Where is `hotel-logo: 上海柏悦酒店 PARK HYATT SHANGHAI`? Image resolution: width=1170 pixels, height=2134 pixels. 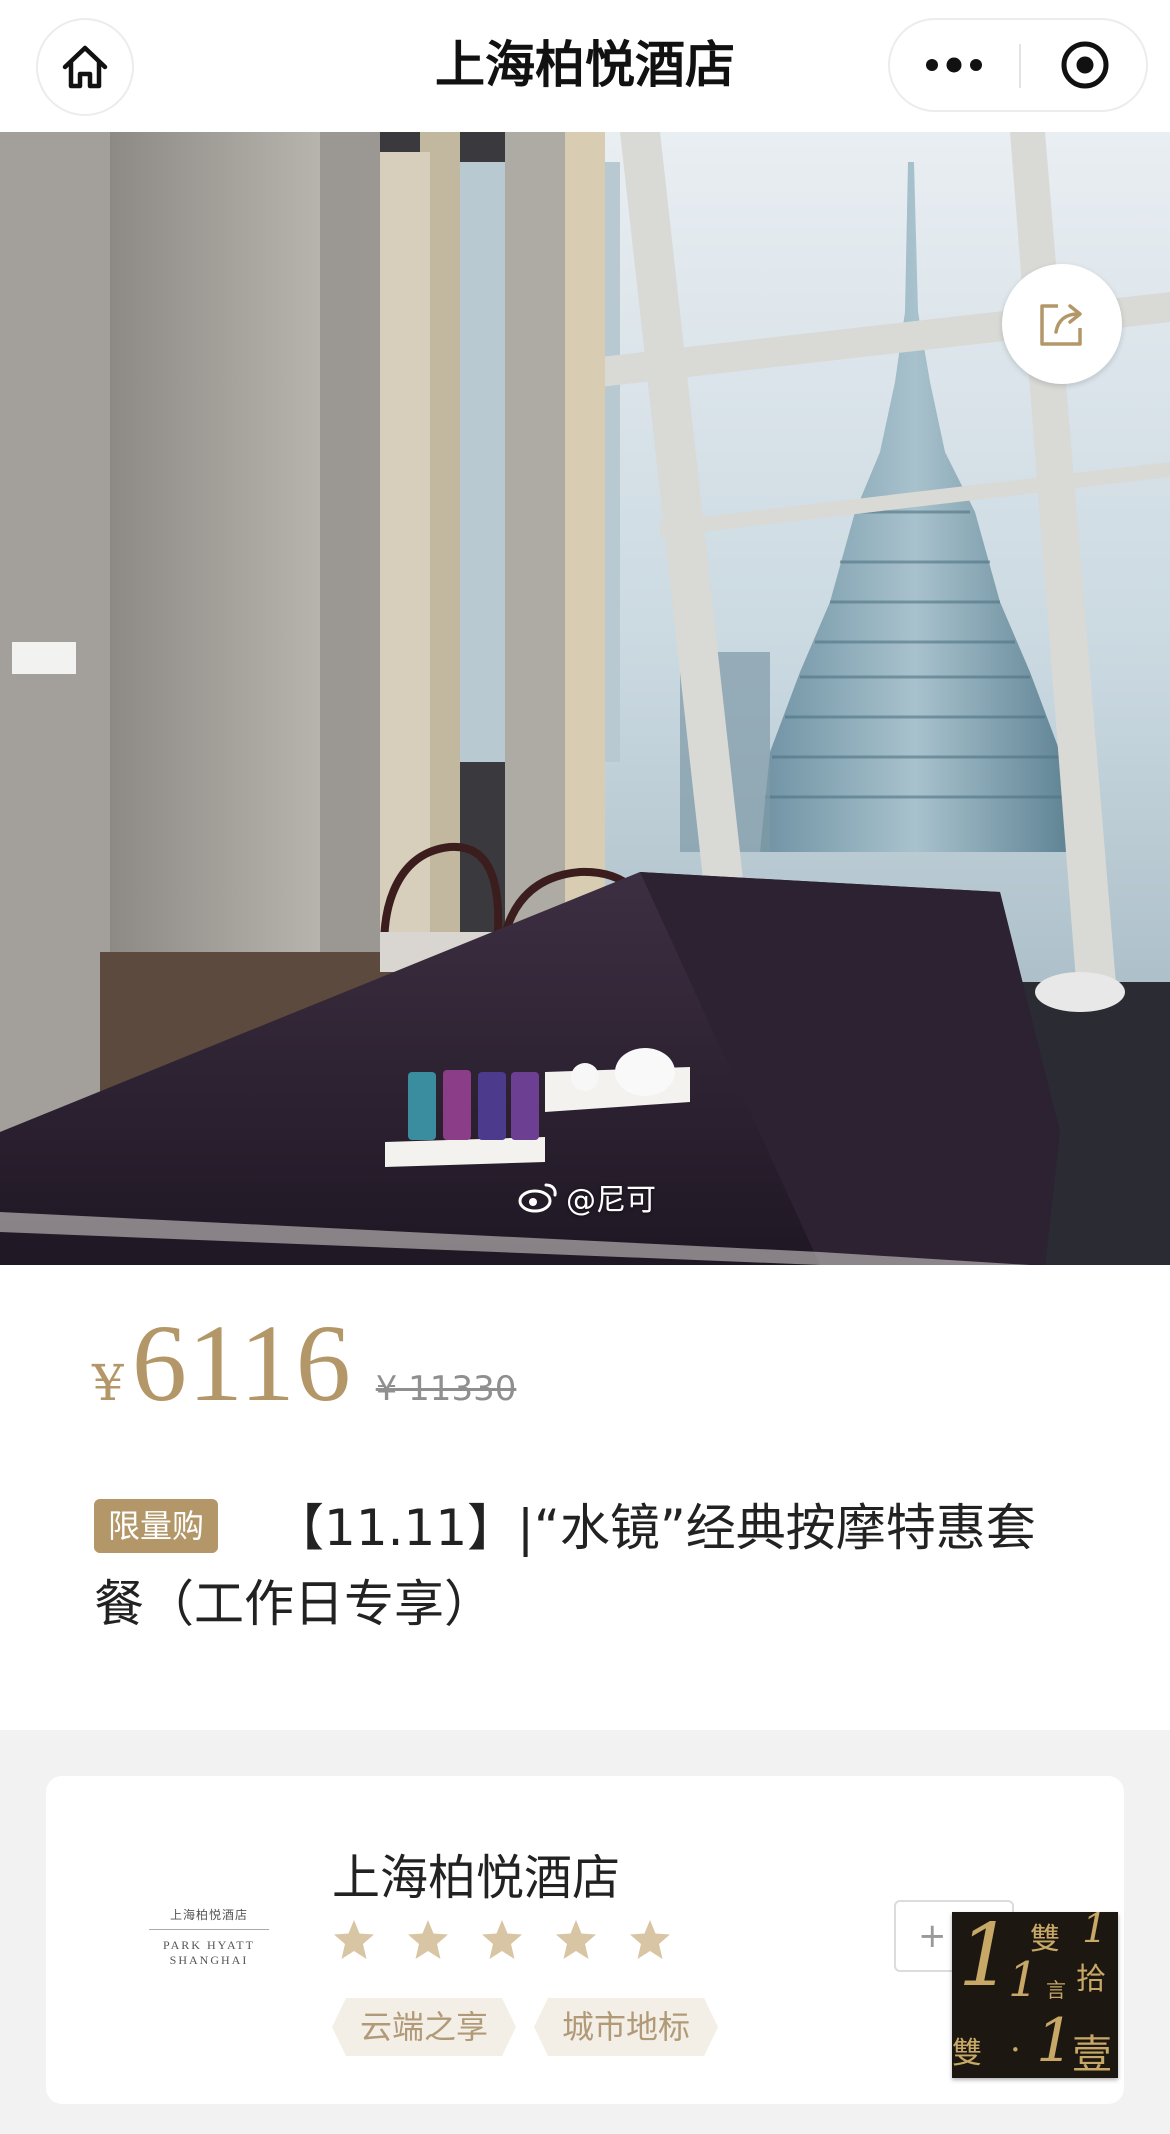
hotel-logo: 上海柏悦酒店 PARK HYATT SHANGHAI is located at coordinates (209, 1941).